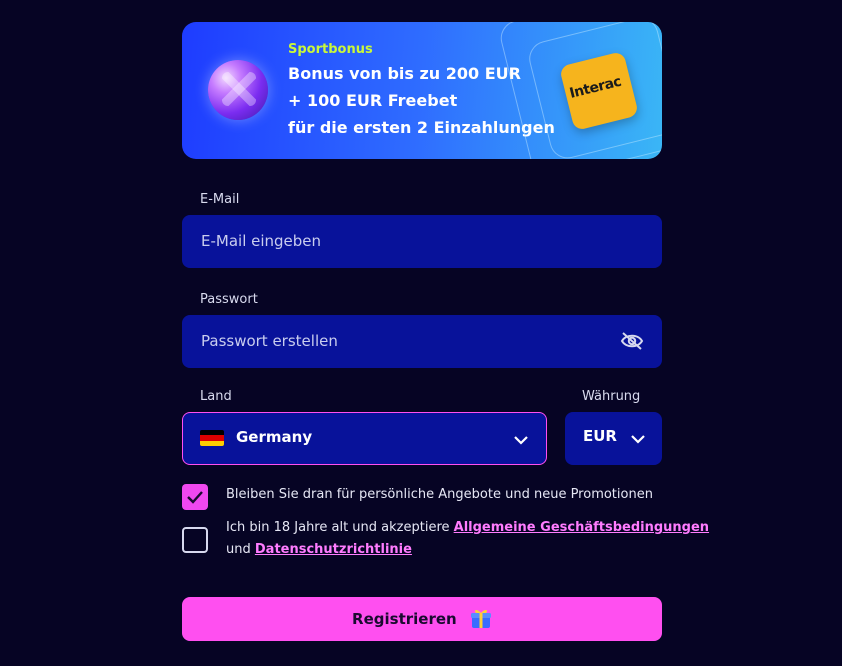 Image resolution: width=842 pixels, height=666 pixels. Describe the element at coordinates (220, 199) in the screenshot. I see `email-label: E-Mail` at that location.